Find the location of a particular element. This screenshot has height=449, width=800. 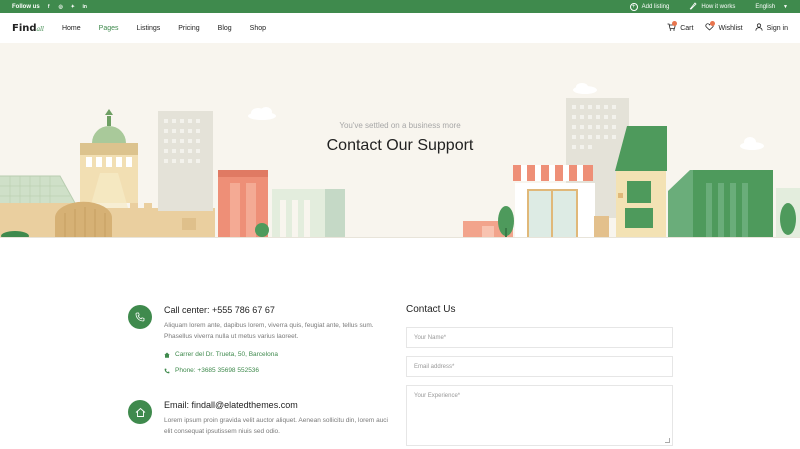

instagram-icon: ◎ is located at coordinates (61, 7).